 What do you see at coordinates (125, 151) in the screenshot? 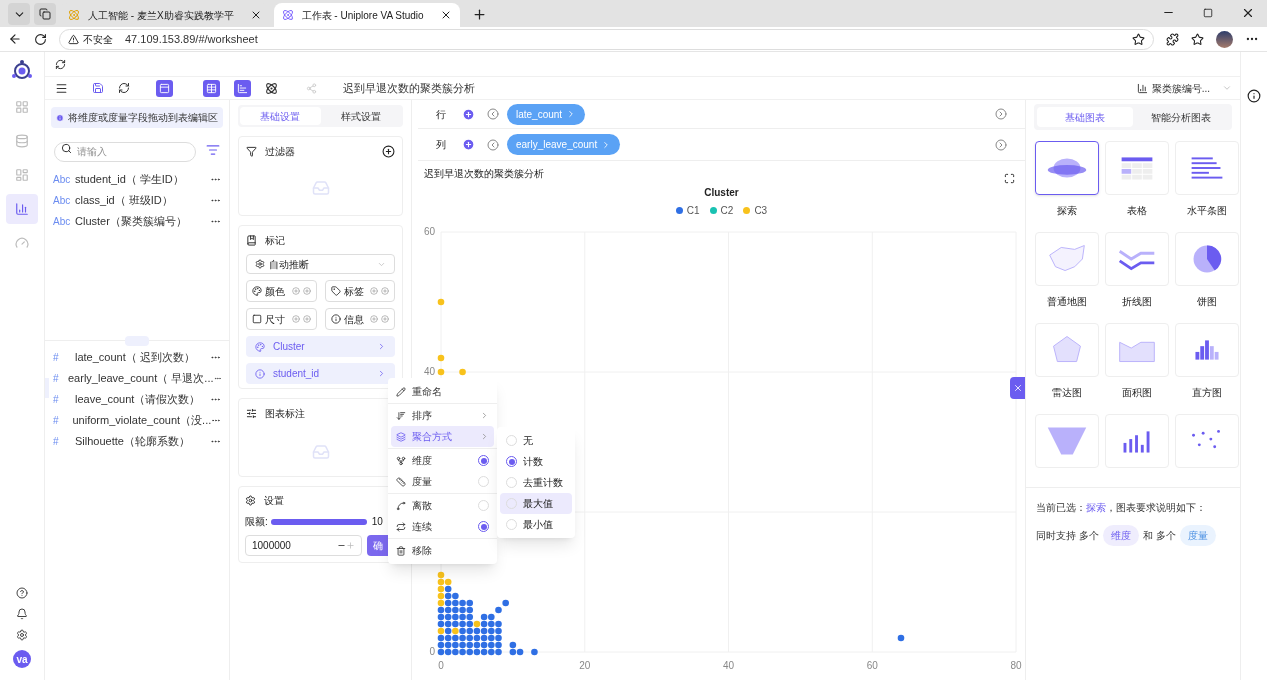
I see `search-field: 请输入` at bounding box center [125, 151].